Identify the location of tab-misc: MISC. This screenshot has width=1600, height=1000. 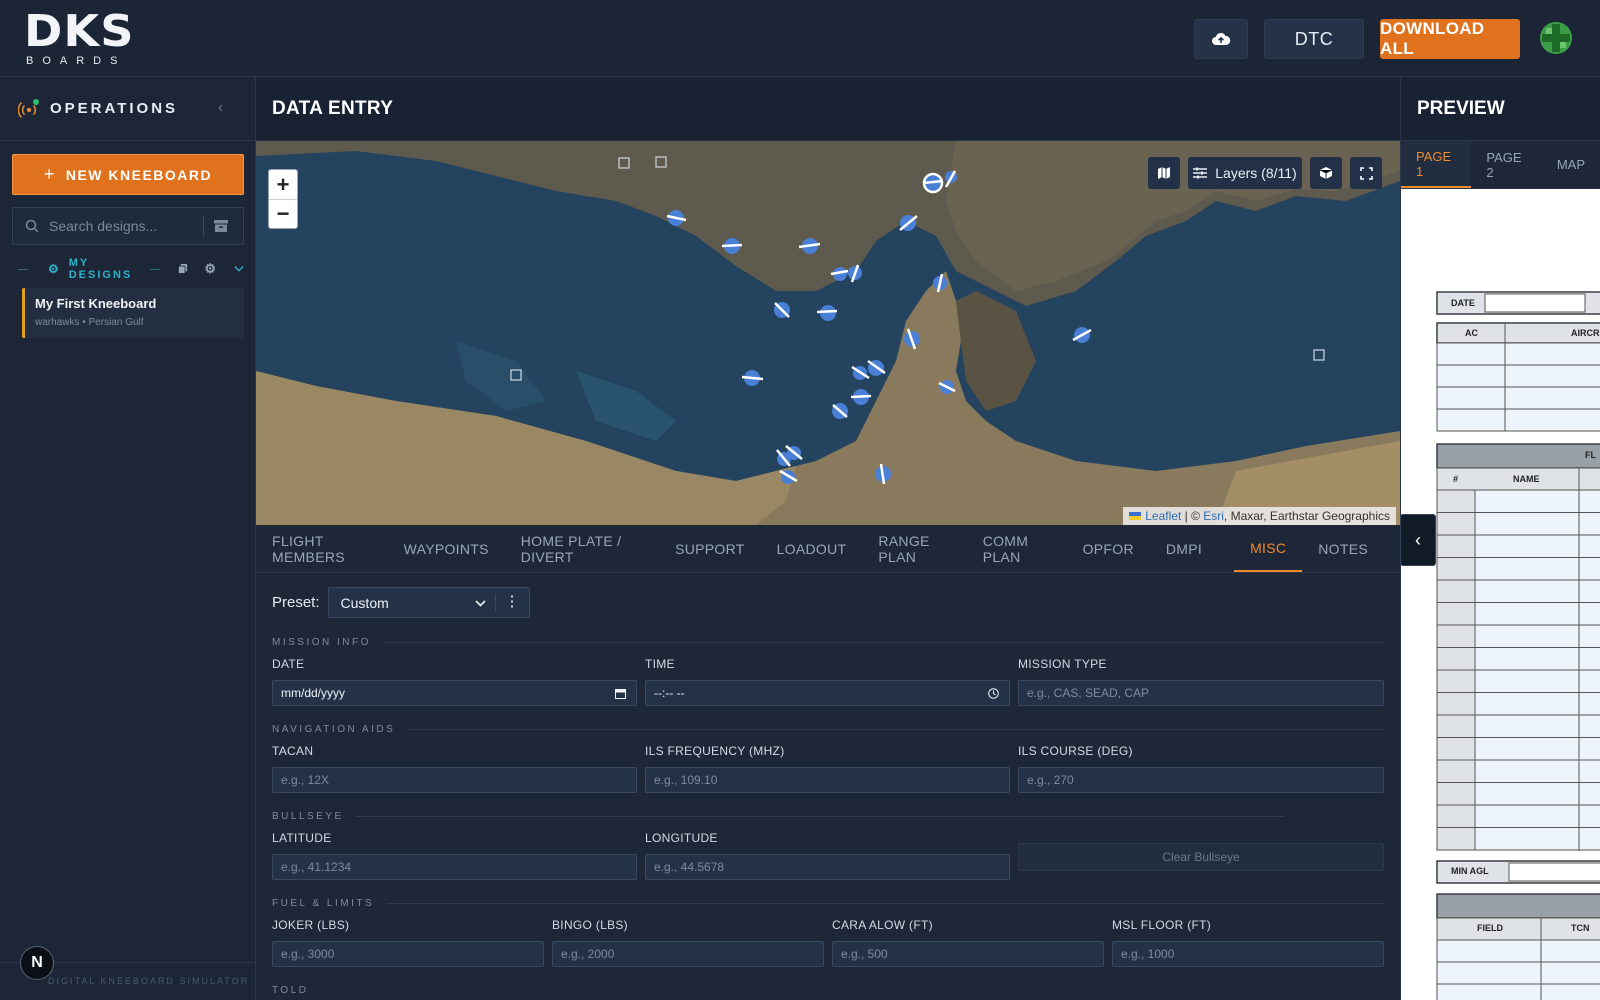
(1268, 548).